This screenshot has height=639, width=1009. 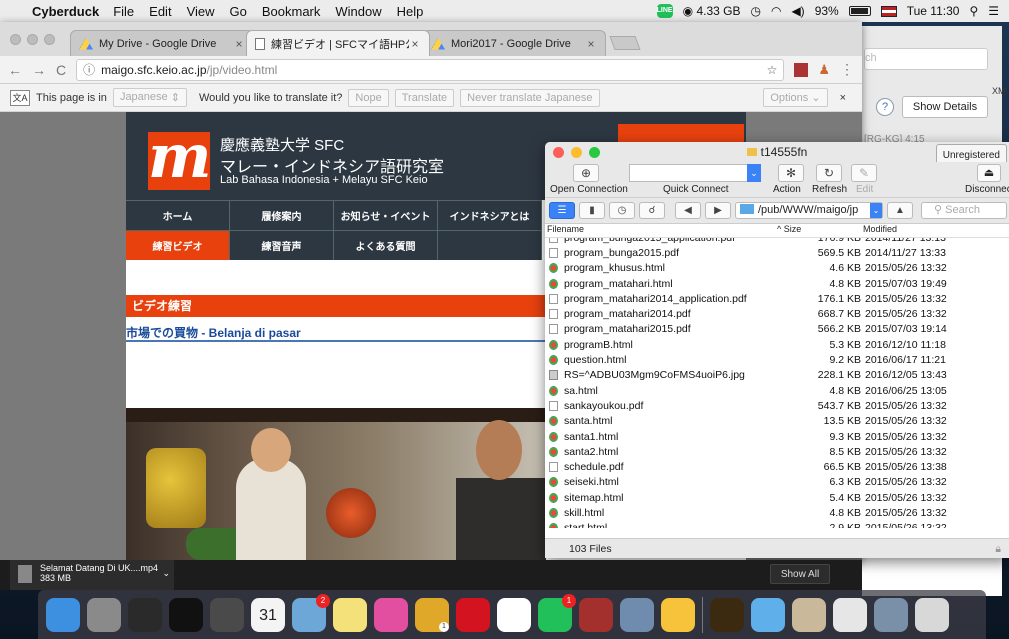 I want to click on eject-icon: ⏏, so click(x=989, y=173).